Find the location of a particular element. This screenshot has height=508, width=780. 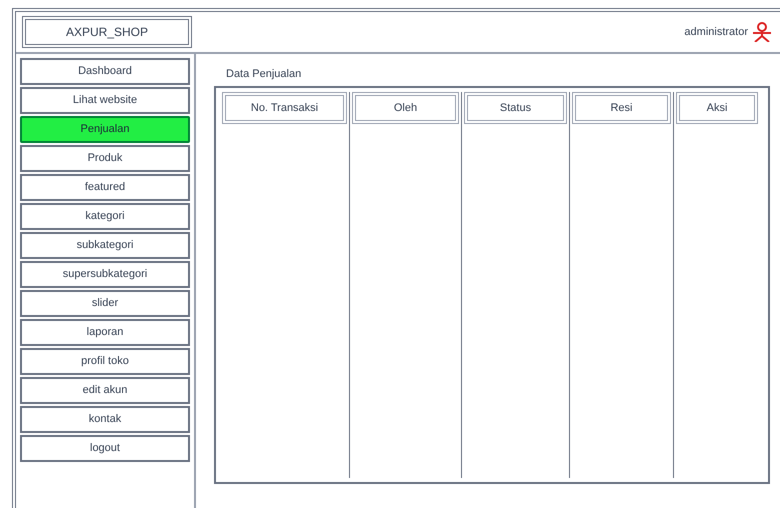

brand-logo: AXPUR_SHOP is located at coordinates (107, 32).